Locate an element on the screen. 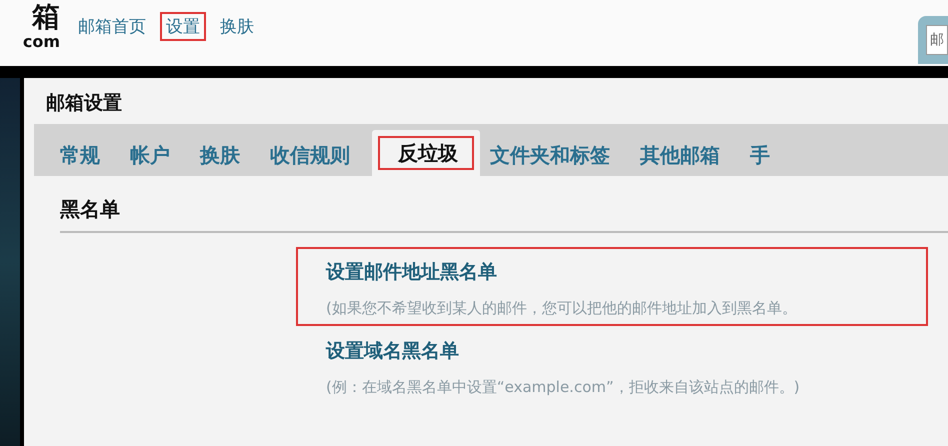 The height and width of the screenshot is (446, 948). tab: 其他邮箱 is located at coordinates (686, 155).